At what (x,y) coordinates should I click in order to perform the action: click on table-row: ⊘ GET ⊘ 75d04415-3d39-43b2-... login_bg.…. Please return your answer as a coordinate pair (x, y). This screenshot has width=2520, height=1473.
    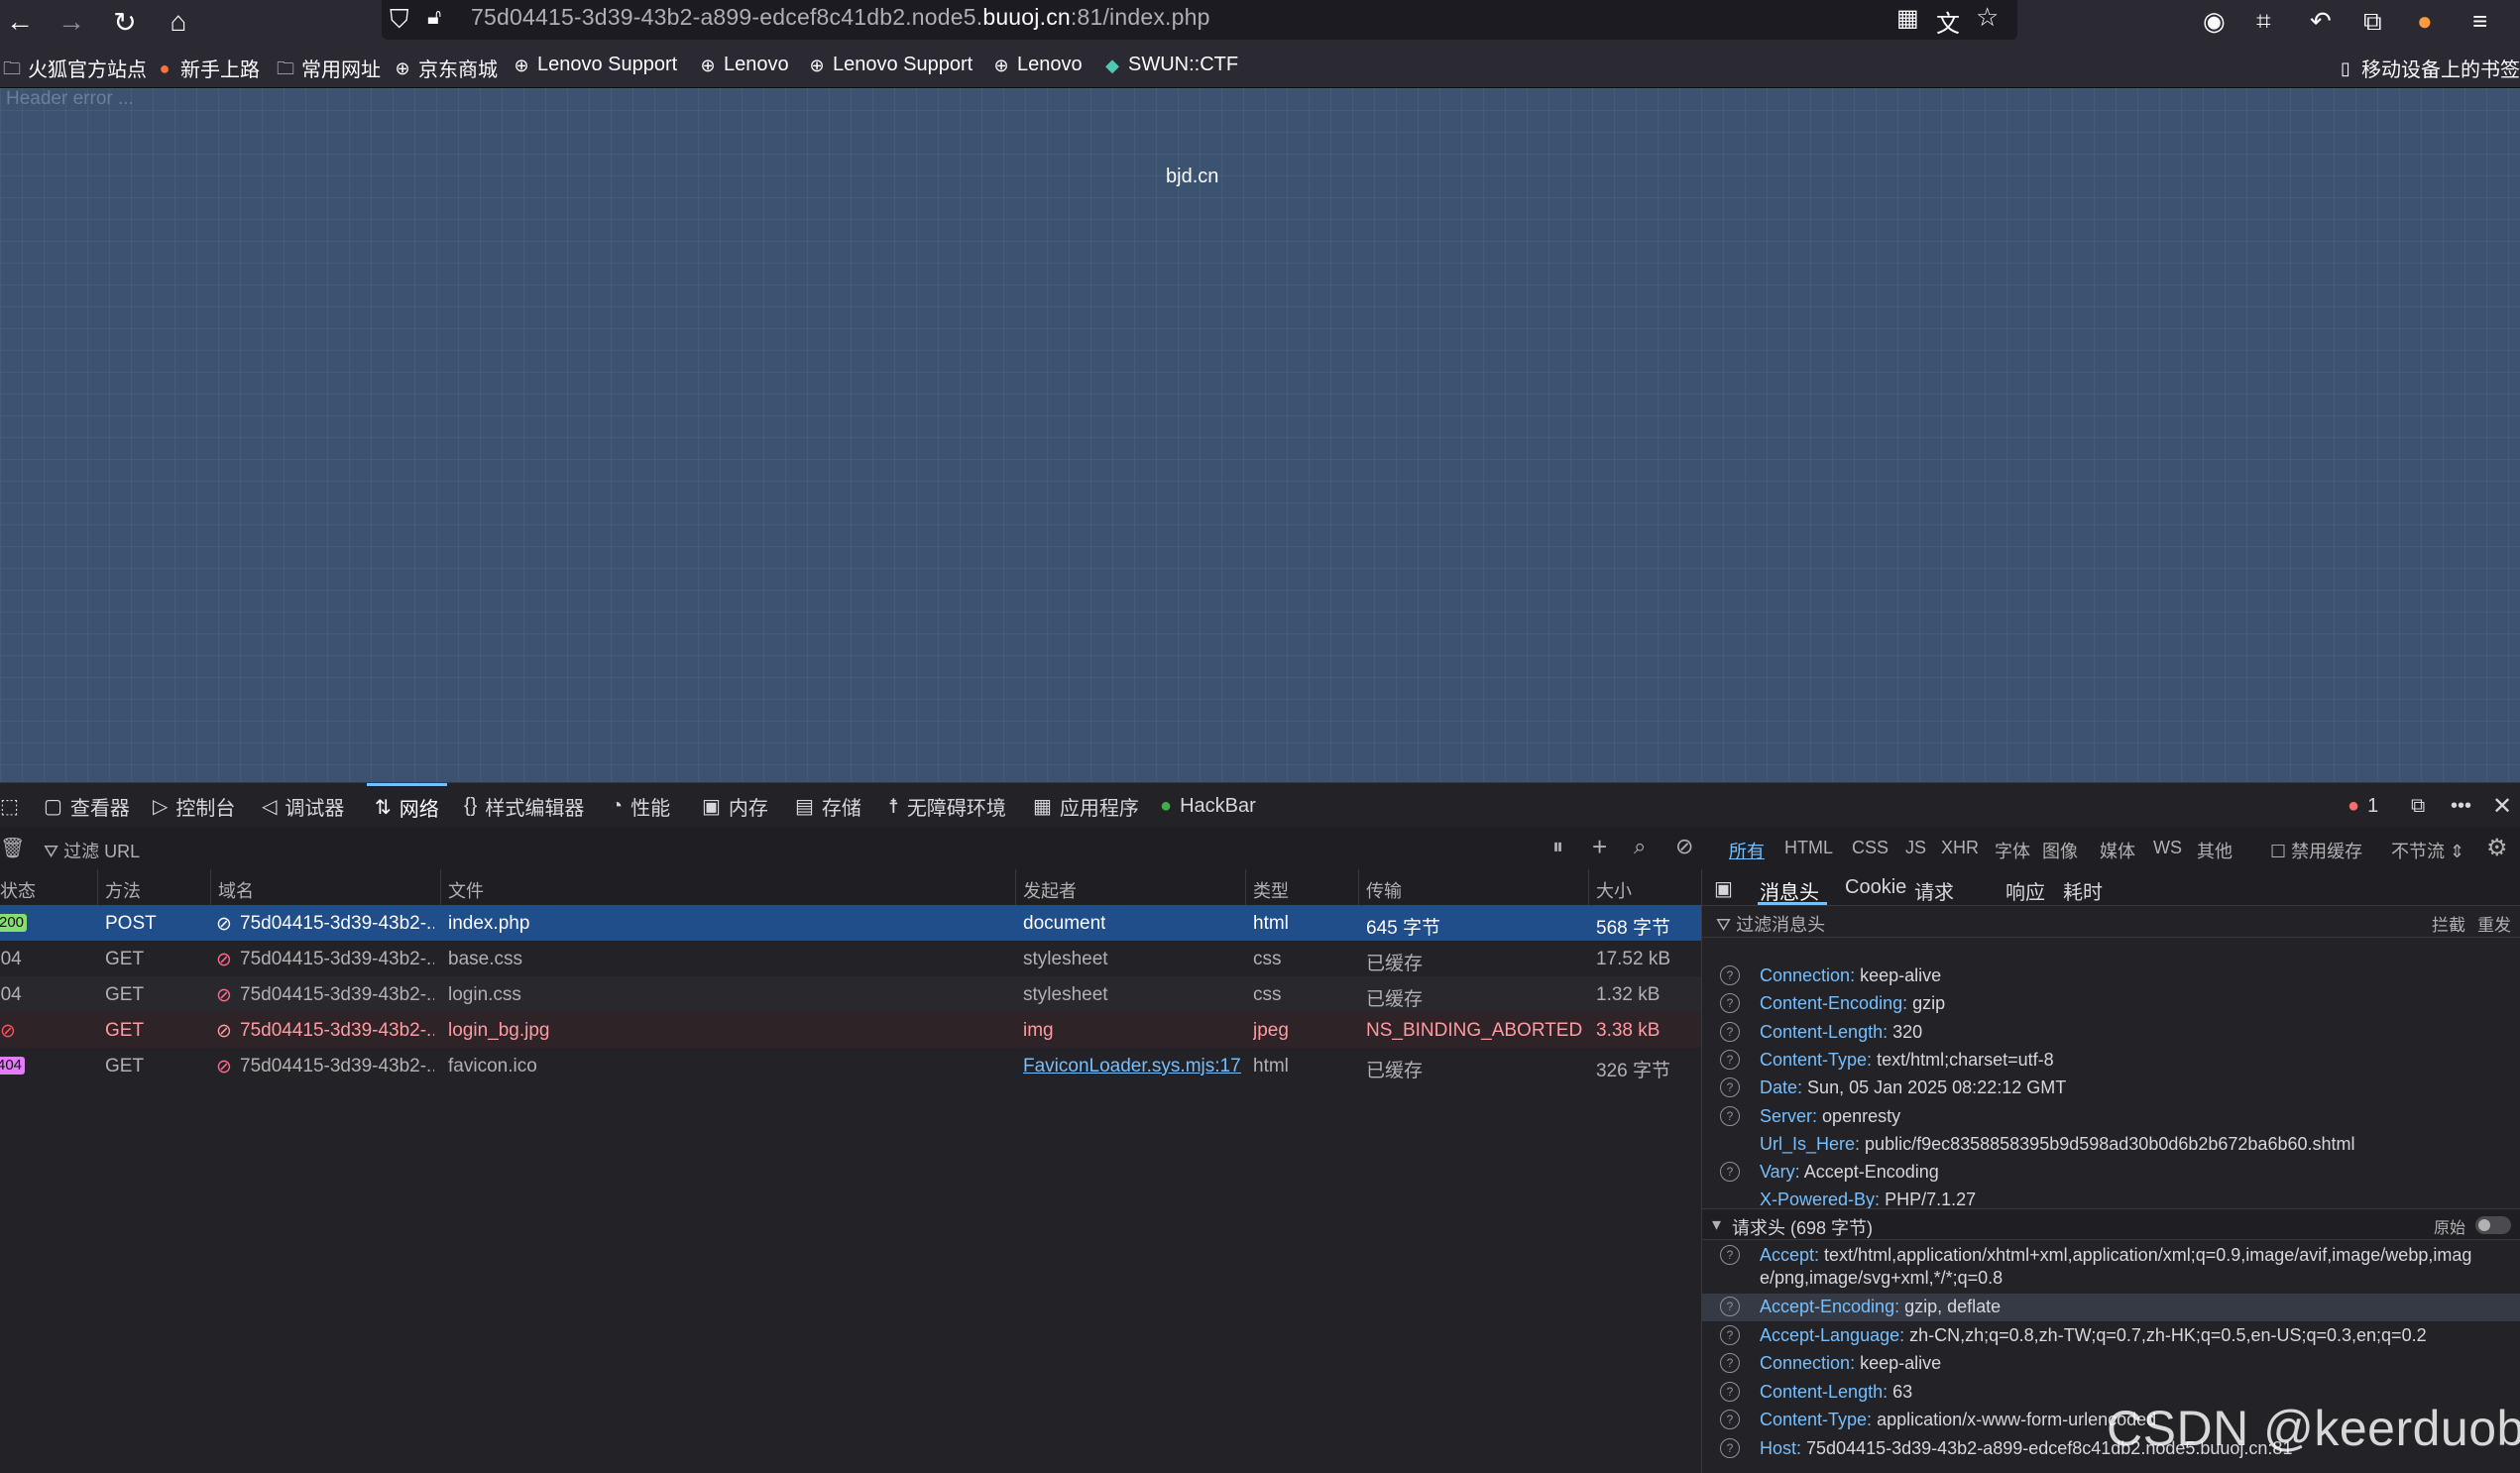
    Looking at the image, I should click on (850, 1030).